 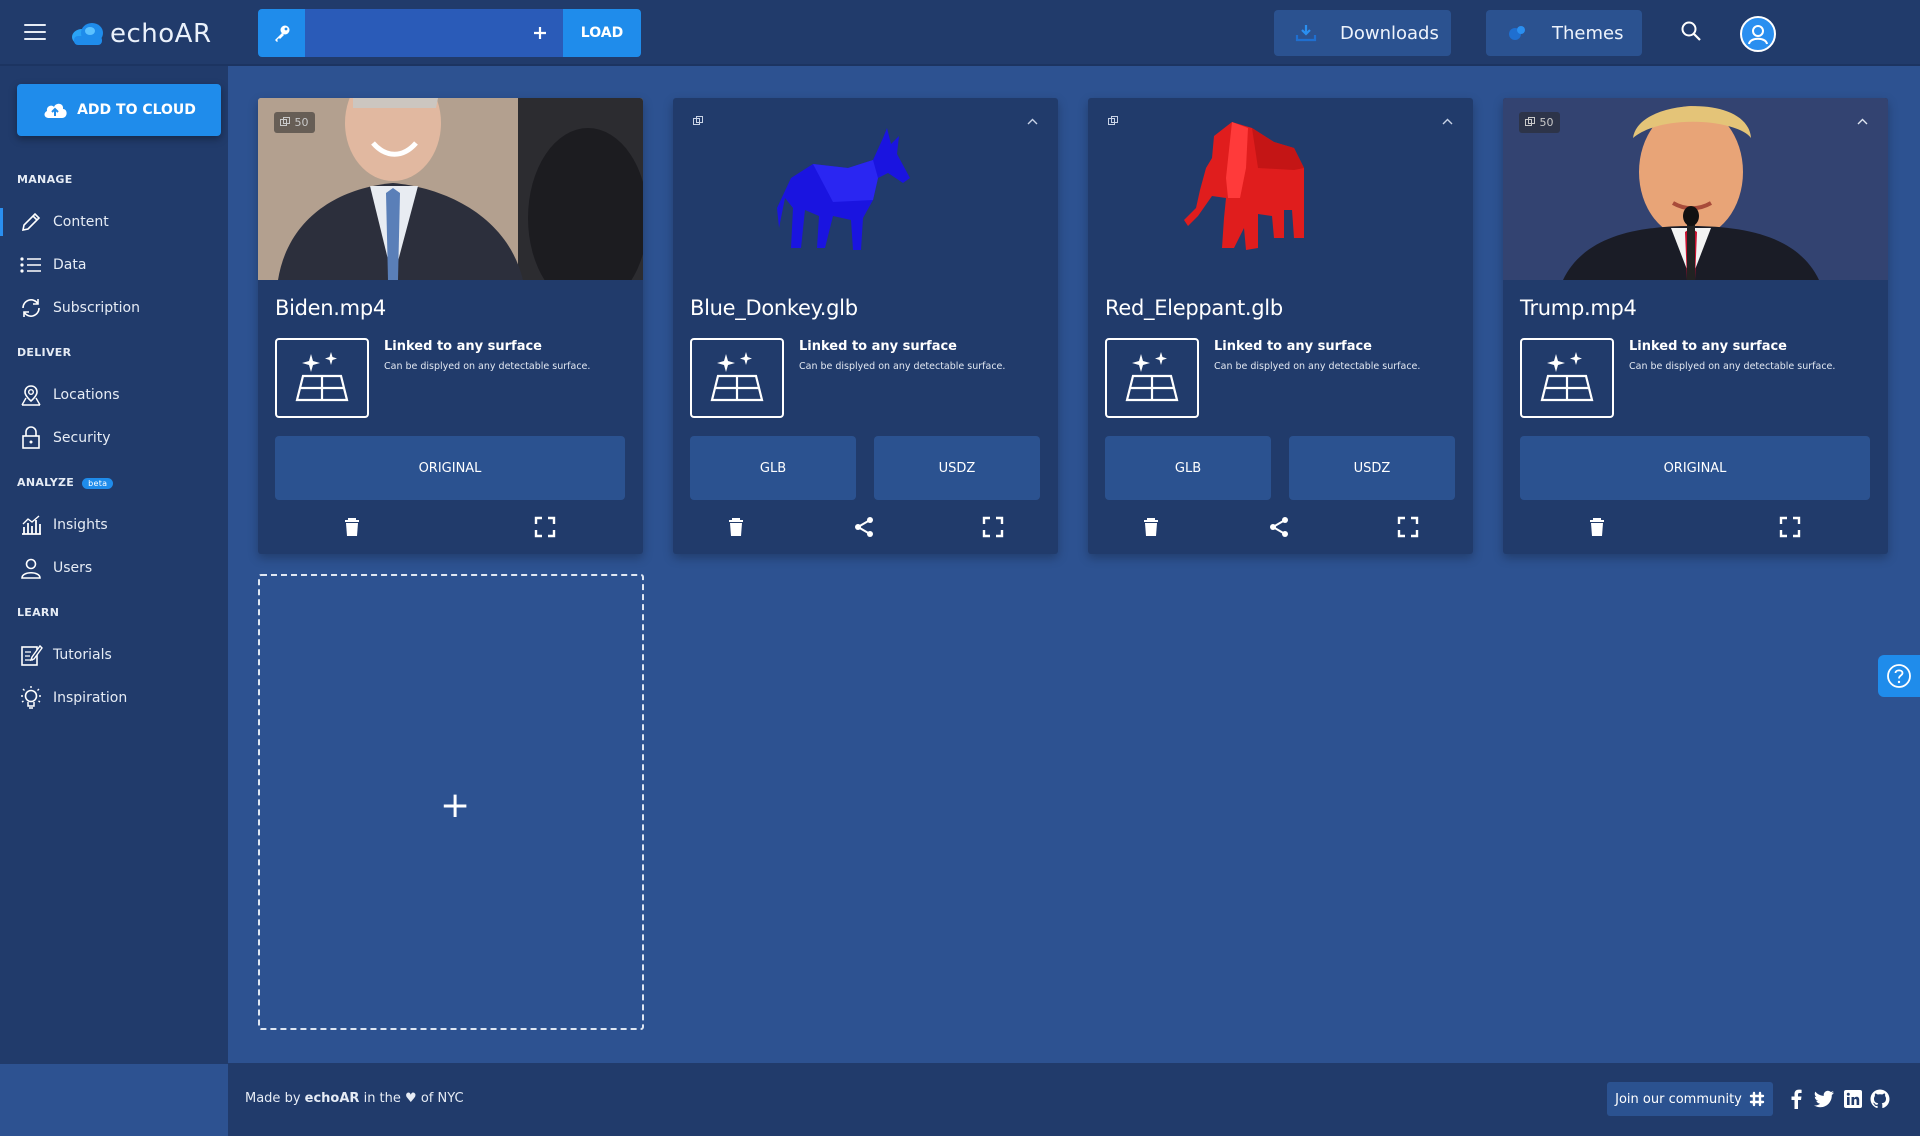 I want to click on sidebar-item-label: Security, so click(x=82, y=438).